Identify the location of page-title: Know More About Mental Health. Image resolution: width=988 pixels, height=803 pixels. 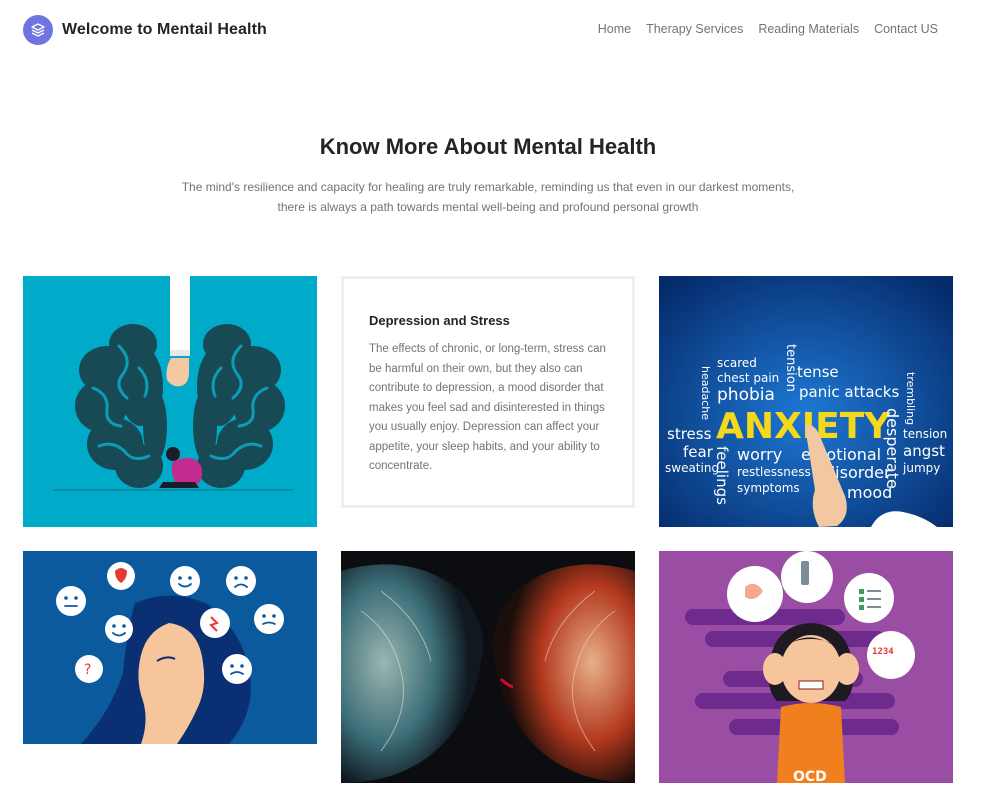
(488, 146).